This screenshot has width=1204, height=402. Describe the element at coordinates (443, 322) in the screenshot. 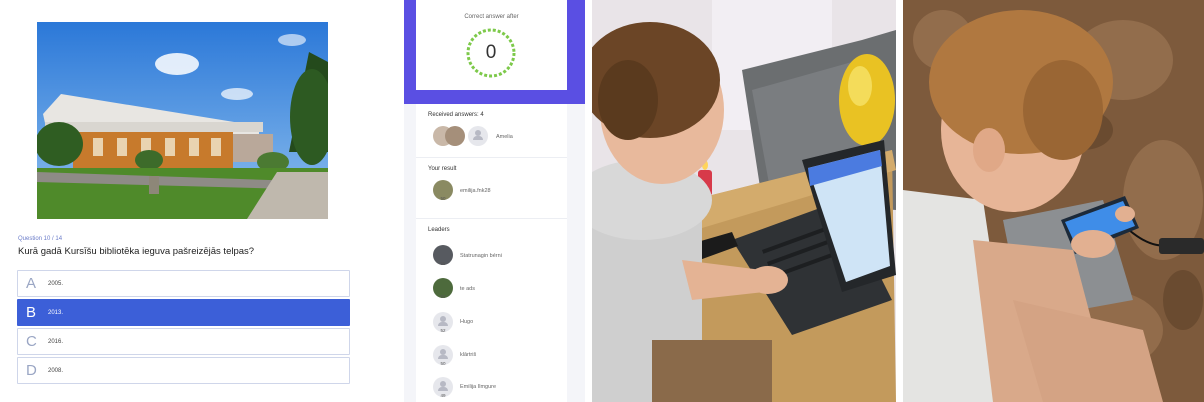

I see `avatar: 52` at that location.